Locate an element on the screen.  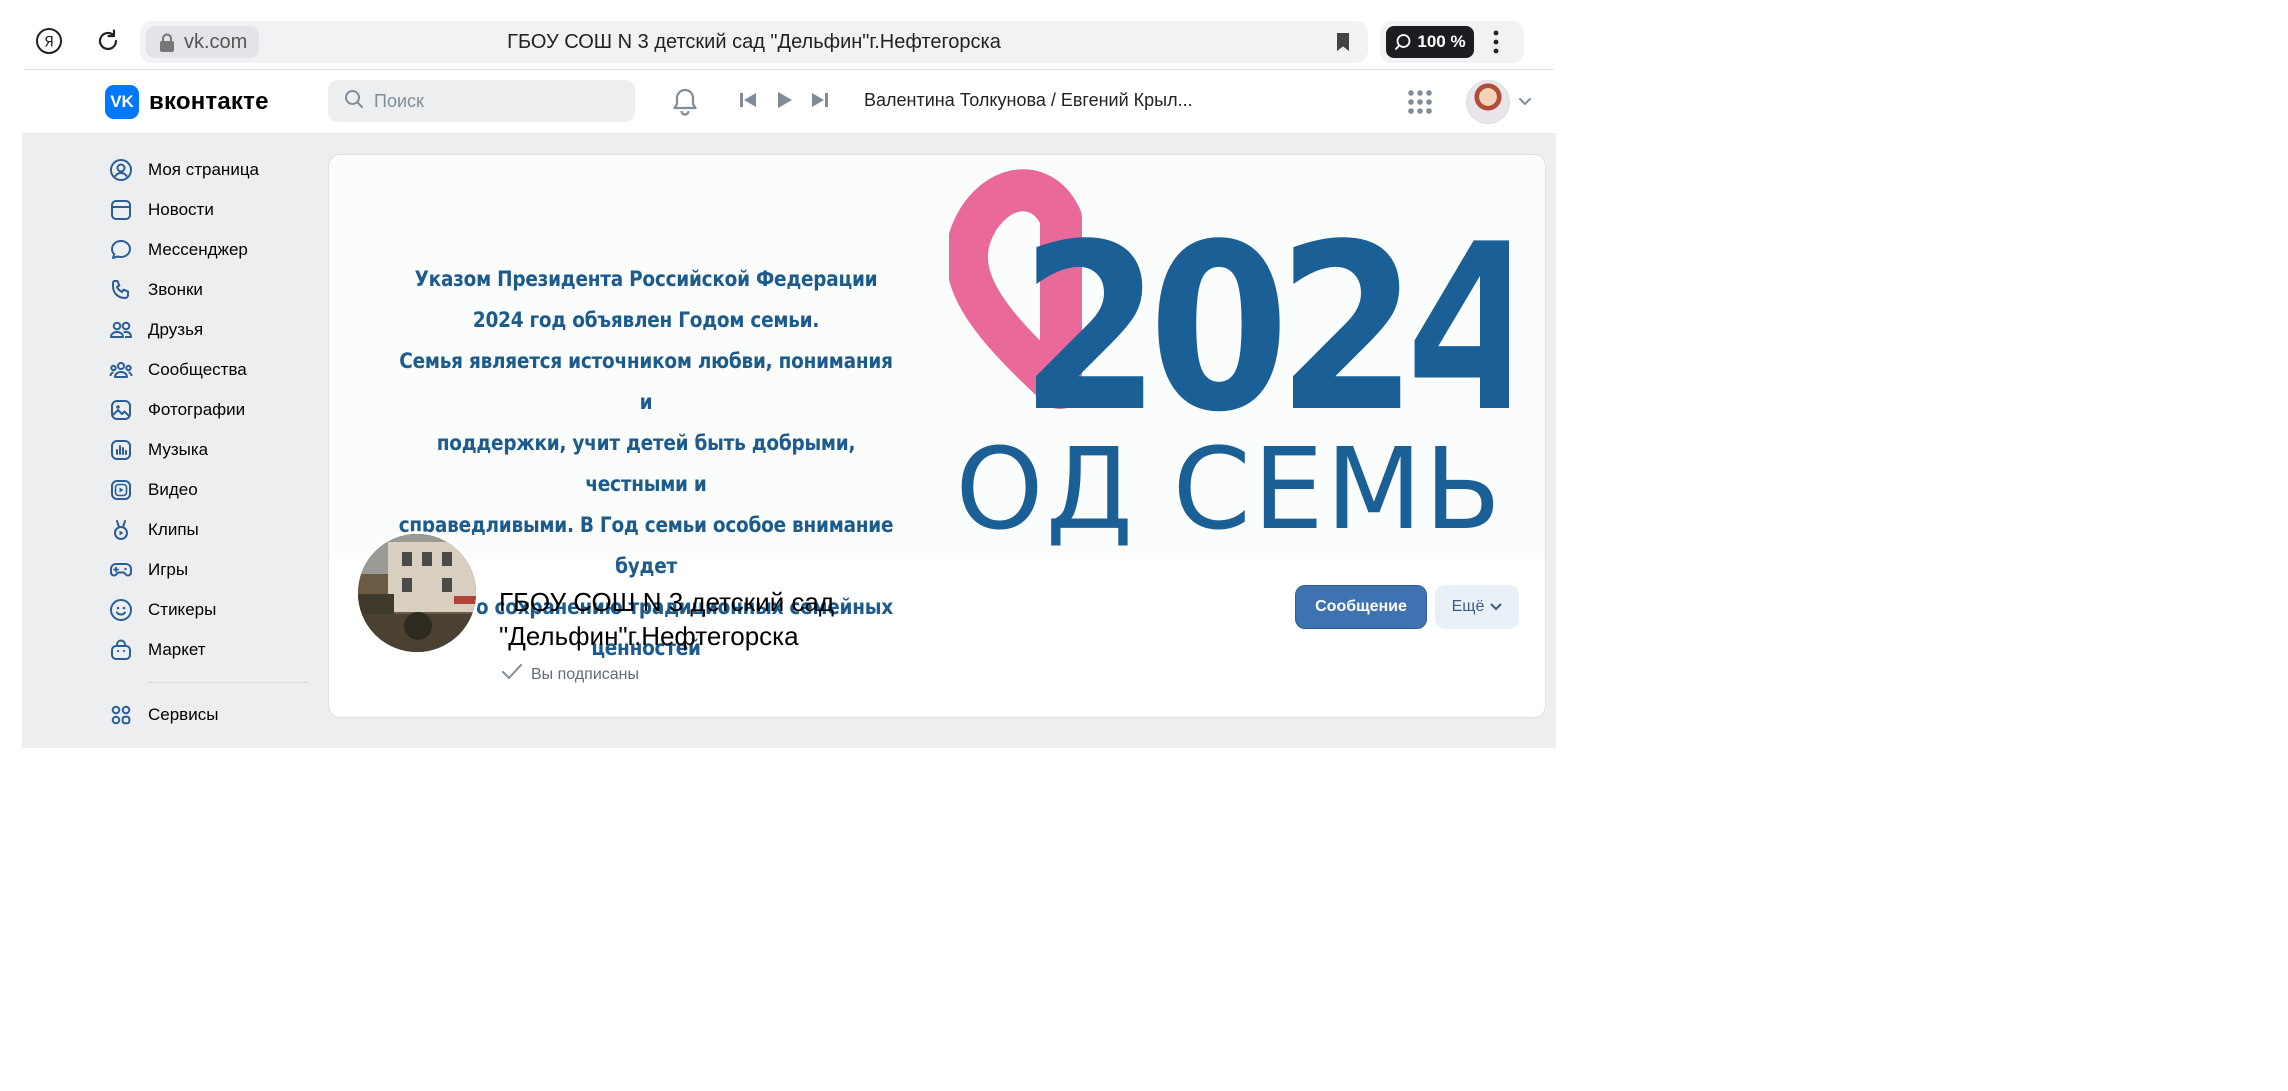
sidebar-item-stickers: Стикеры is located at coordinates (205, 610).